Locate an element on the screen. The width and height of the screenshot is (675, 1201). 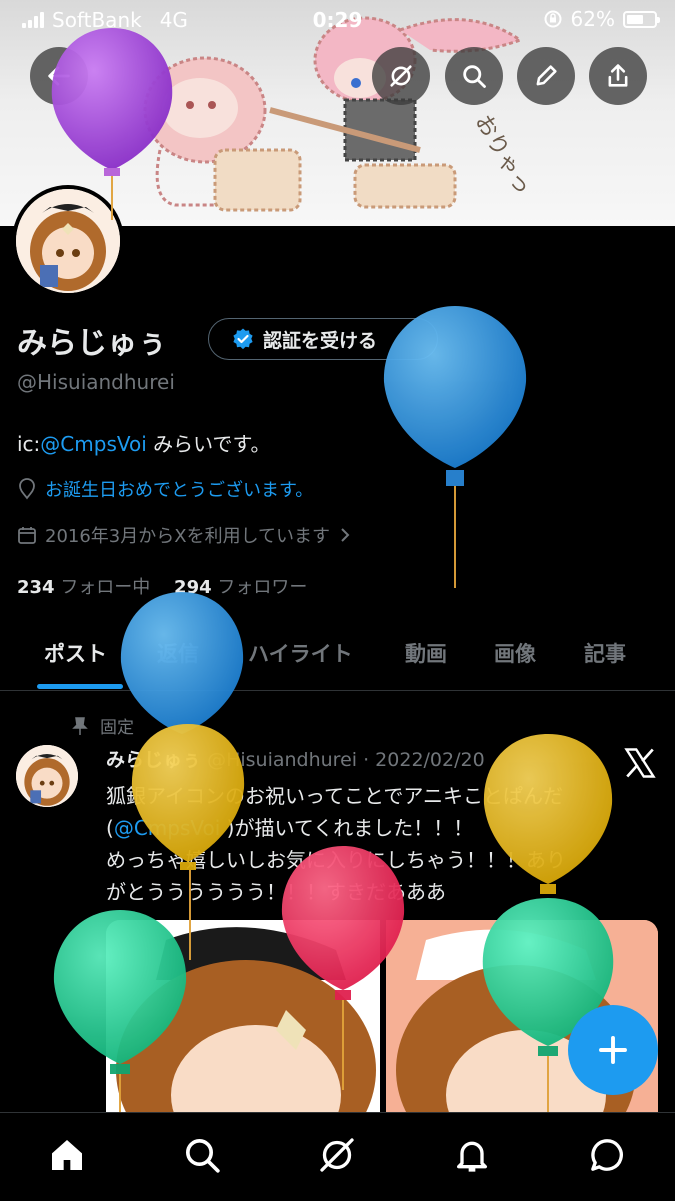
status-bar: SoftBank 4G 0:29 62% is located at coordinates (337, 19).